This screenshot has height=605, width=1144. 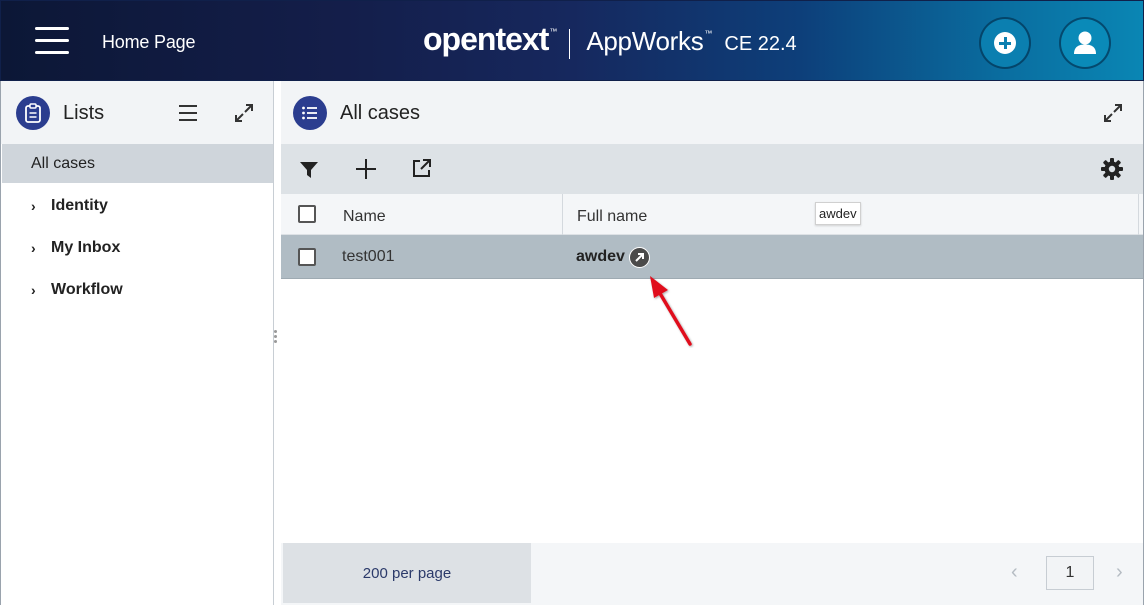 I want to click on sidebar-item-my-inbox: › My Inbox, so click(x=137, y=247).